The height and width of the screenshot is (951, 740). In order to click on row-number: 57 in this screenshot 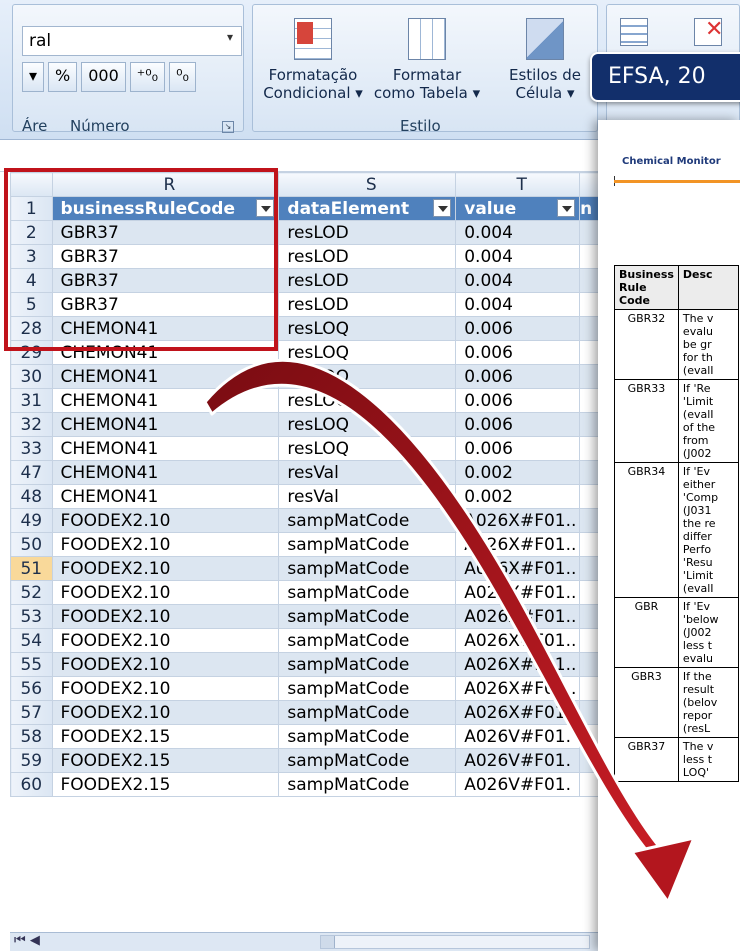, I will do `click(31, 712)`.